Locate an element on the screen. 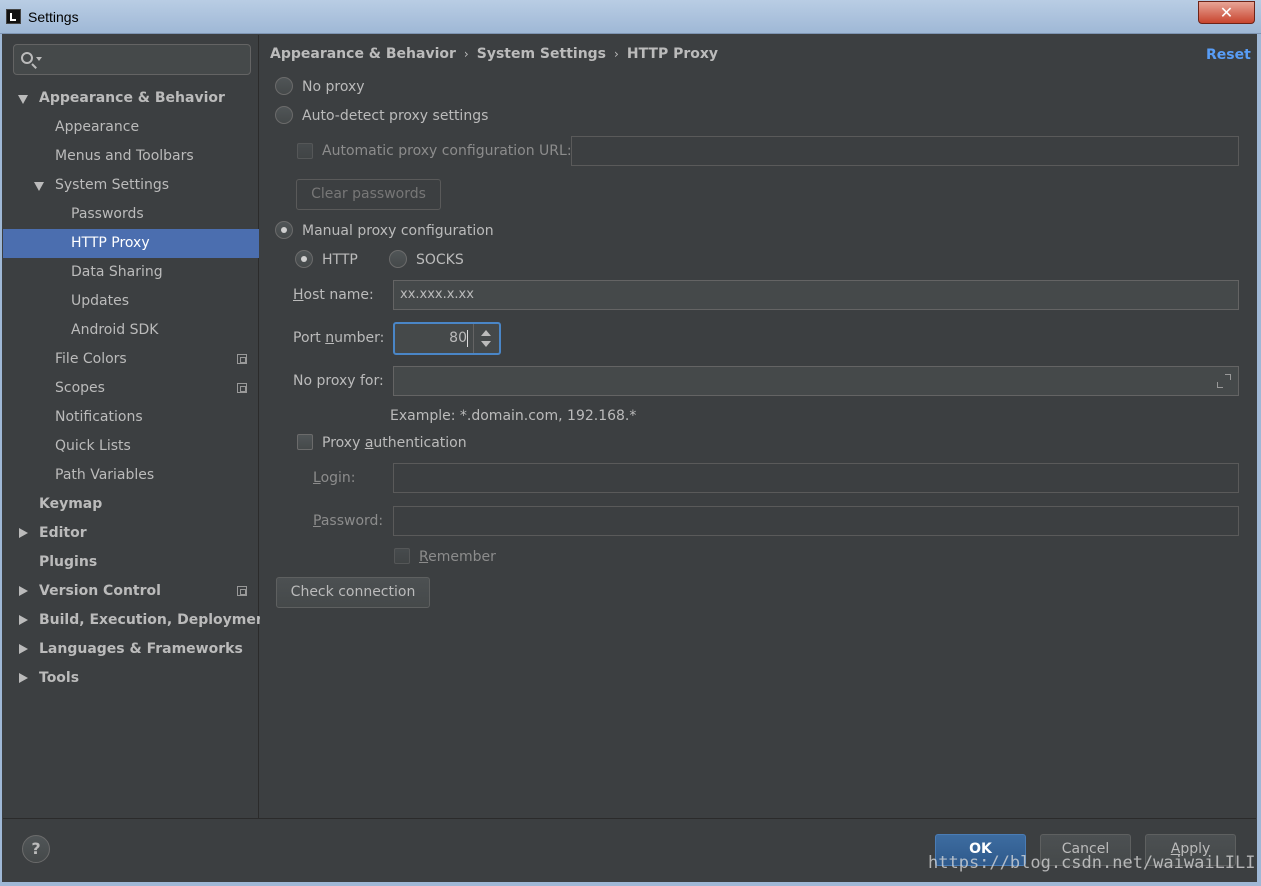 The height and width of the screenshot is (886, 1261). sidebar-item-label: Appearance & Behavior is located at coordinates (132, 98).